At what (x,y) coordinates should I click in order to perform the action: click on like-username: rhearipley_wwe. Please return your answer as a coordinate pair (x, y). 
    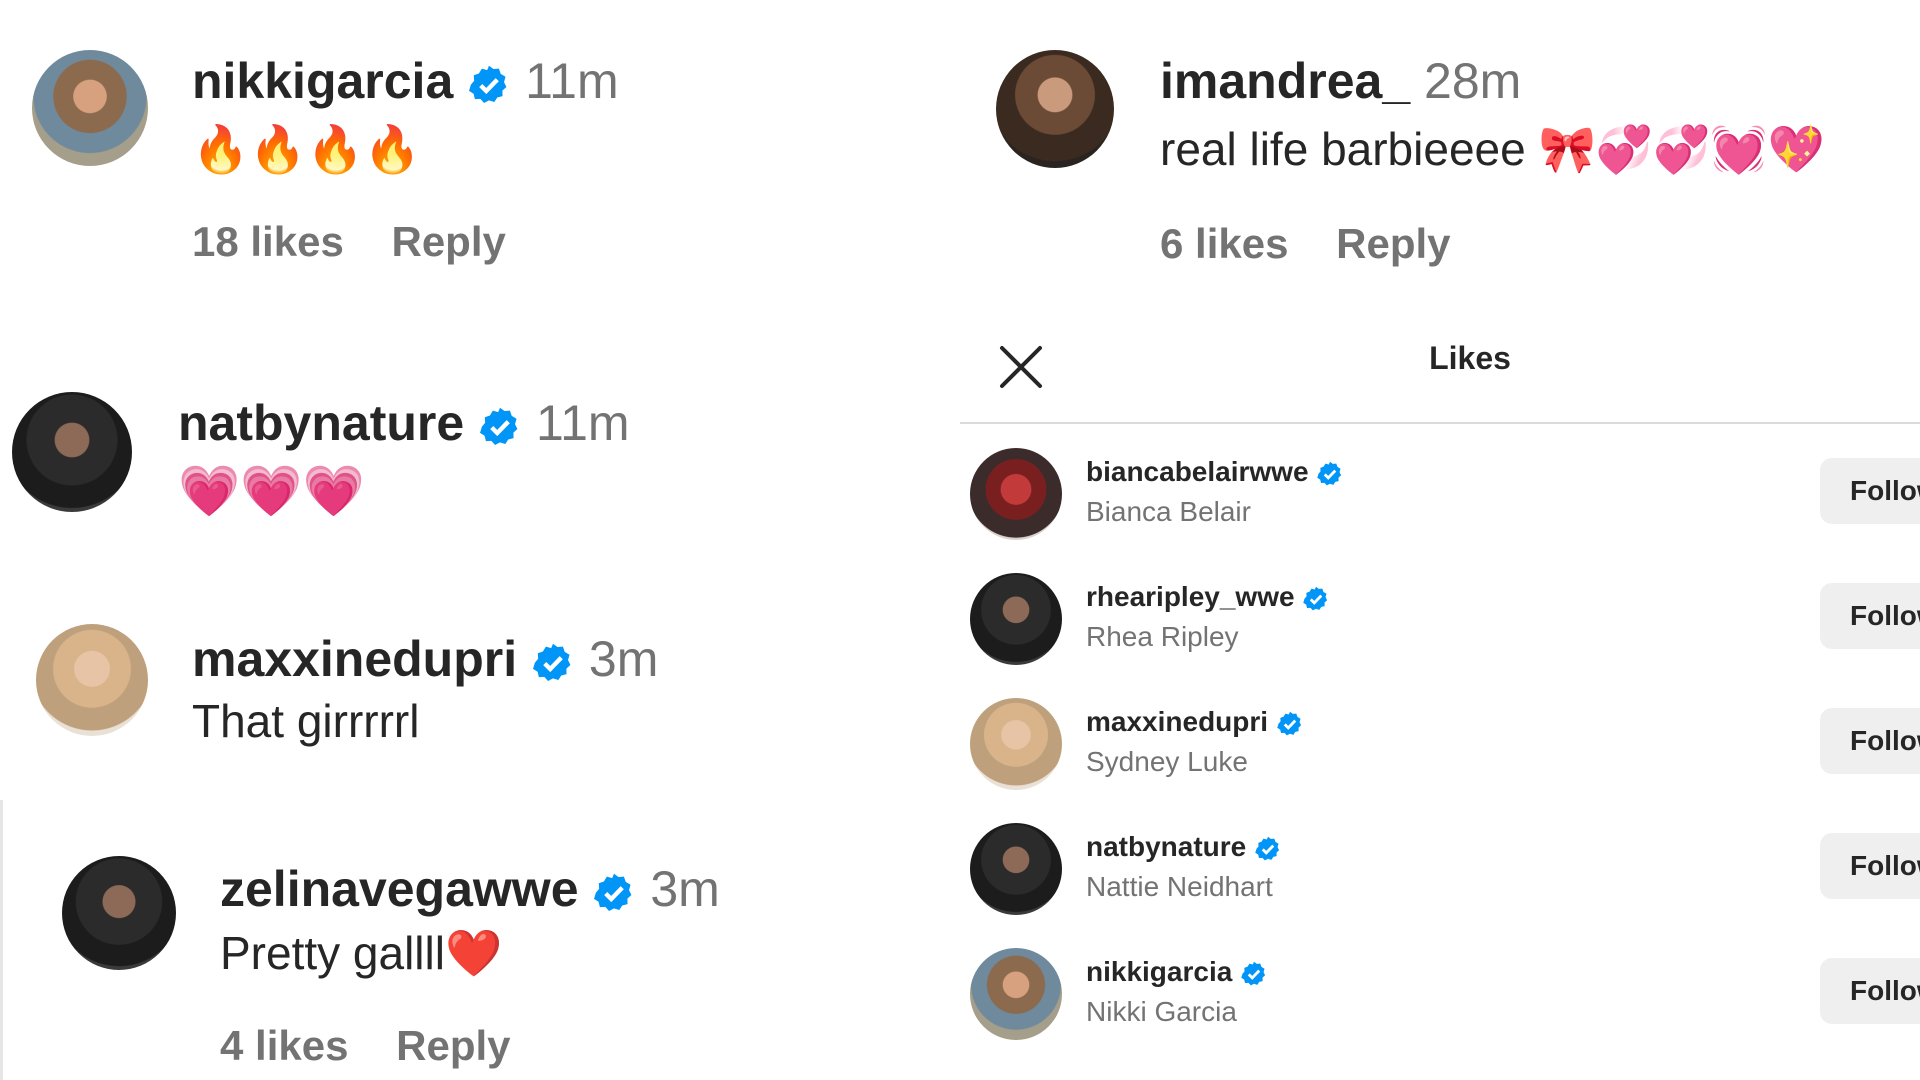
    Looking at the image, I should click on (1190, 596).